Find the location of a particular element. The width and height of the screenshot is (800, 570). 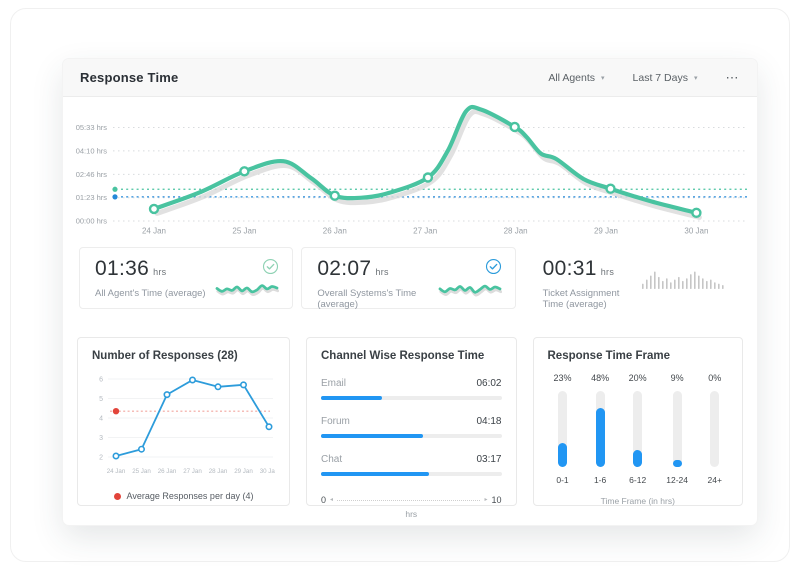

axis-unit-label: hrs is located at coordinates (411, 514).